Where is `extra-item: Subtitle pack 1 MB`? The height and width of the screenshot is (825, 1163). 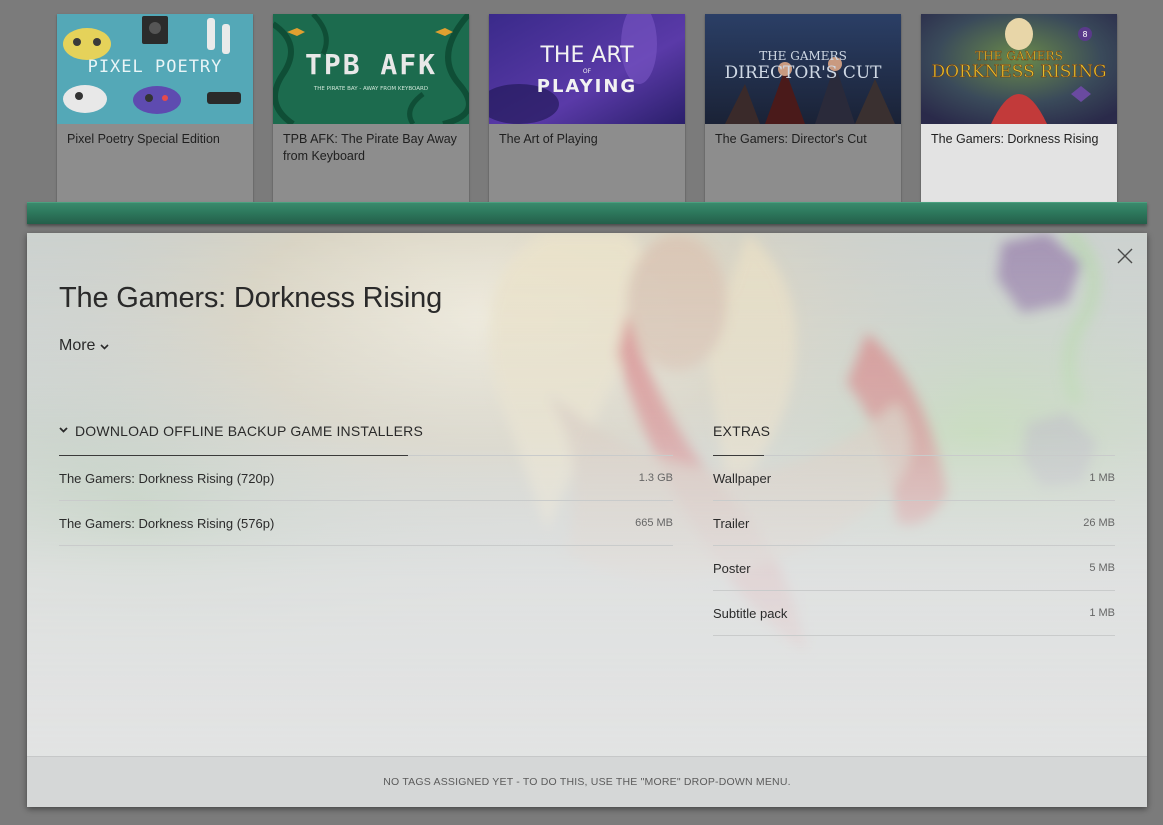 extra-item: Subtitle pack 1 MB is located at coordinates (914, 613).